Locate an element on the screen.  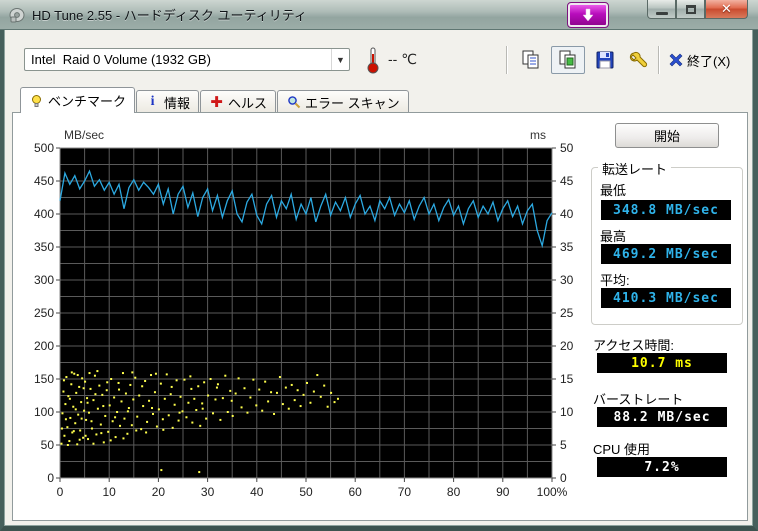
tab-error-scan: エラー スキャン is located at coordinates (343, 101).